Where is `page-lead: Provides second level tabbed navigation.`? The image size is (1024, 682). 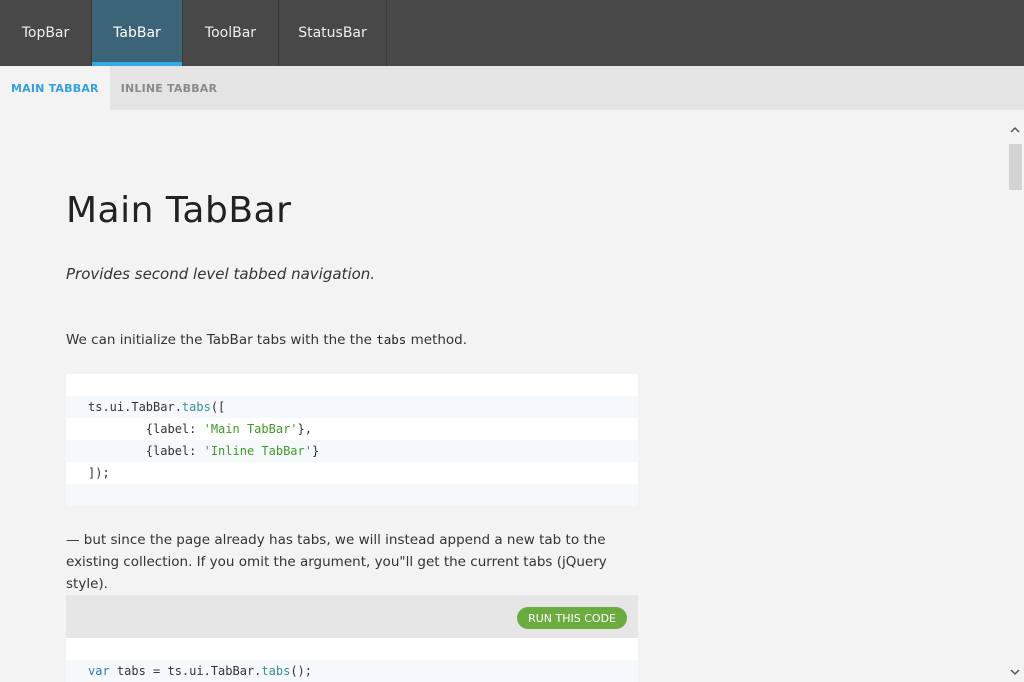 page-lead: Provides second level tabbed navigation. is located at coordinates (221, 274).